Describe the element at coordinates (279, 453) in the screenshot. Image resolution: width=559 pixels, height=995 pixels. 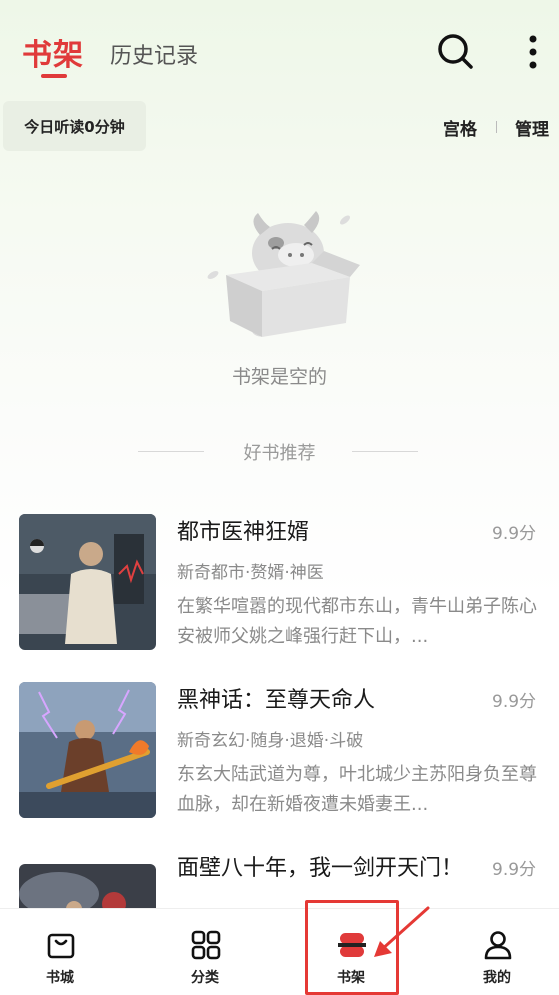
I see `recommend-section-title: 好书推荐` at that location.